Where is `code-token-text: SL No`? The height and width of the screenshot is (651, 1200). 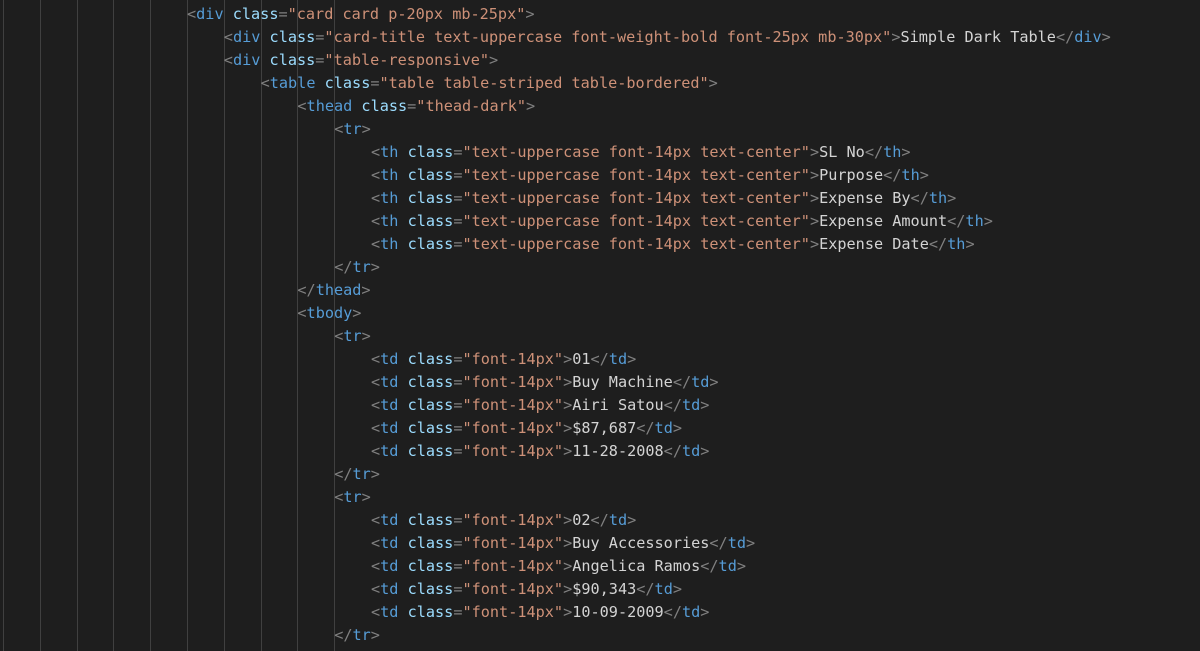
code-token-text: SL No is located at coordinates (842, 152).